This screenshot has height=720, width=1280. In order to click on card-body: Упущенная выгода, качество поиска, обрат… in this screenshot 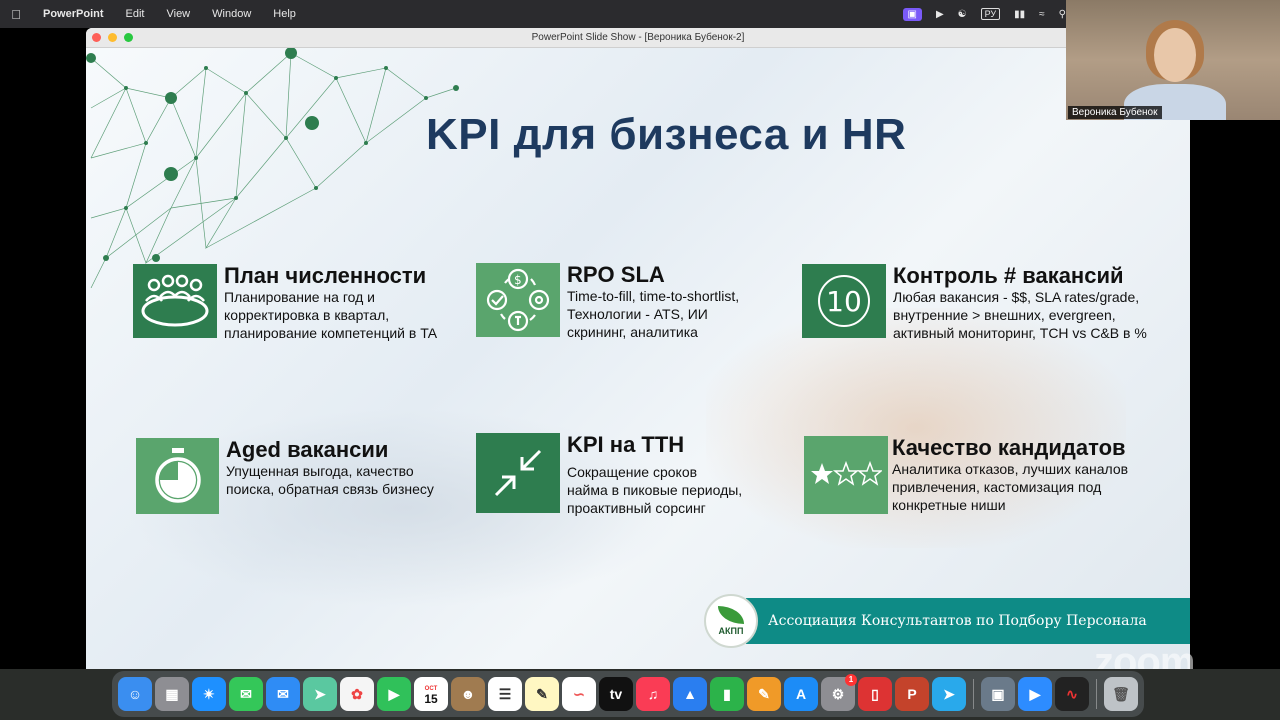, I will do `click(330, 480)`.